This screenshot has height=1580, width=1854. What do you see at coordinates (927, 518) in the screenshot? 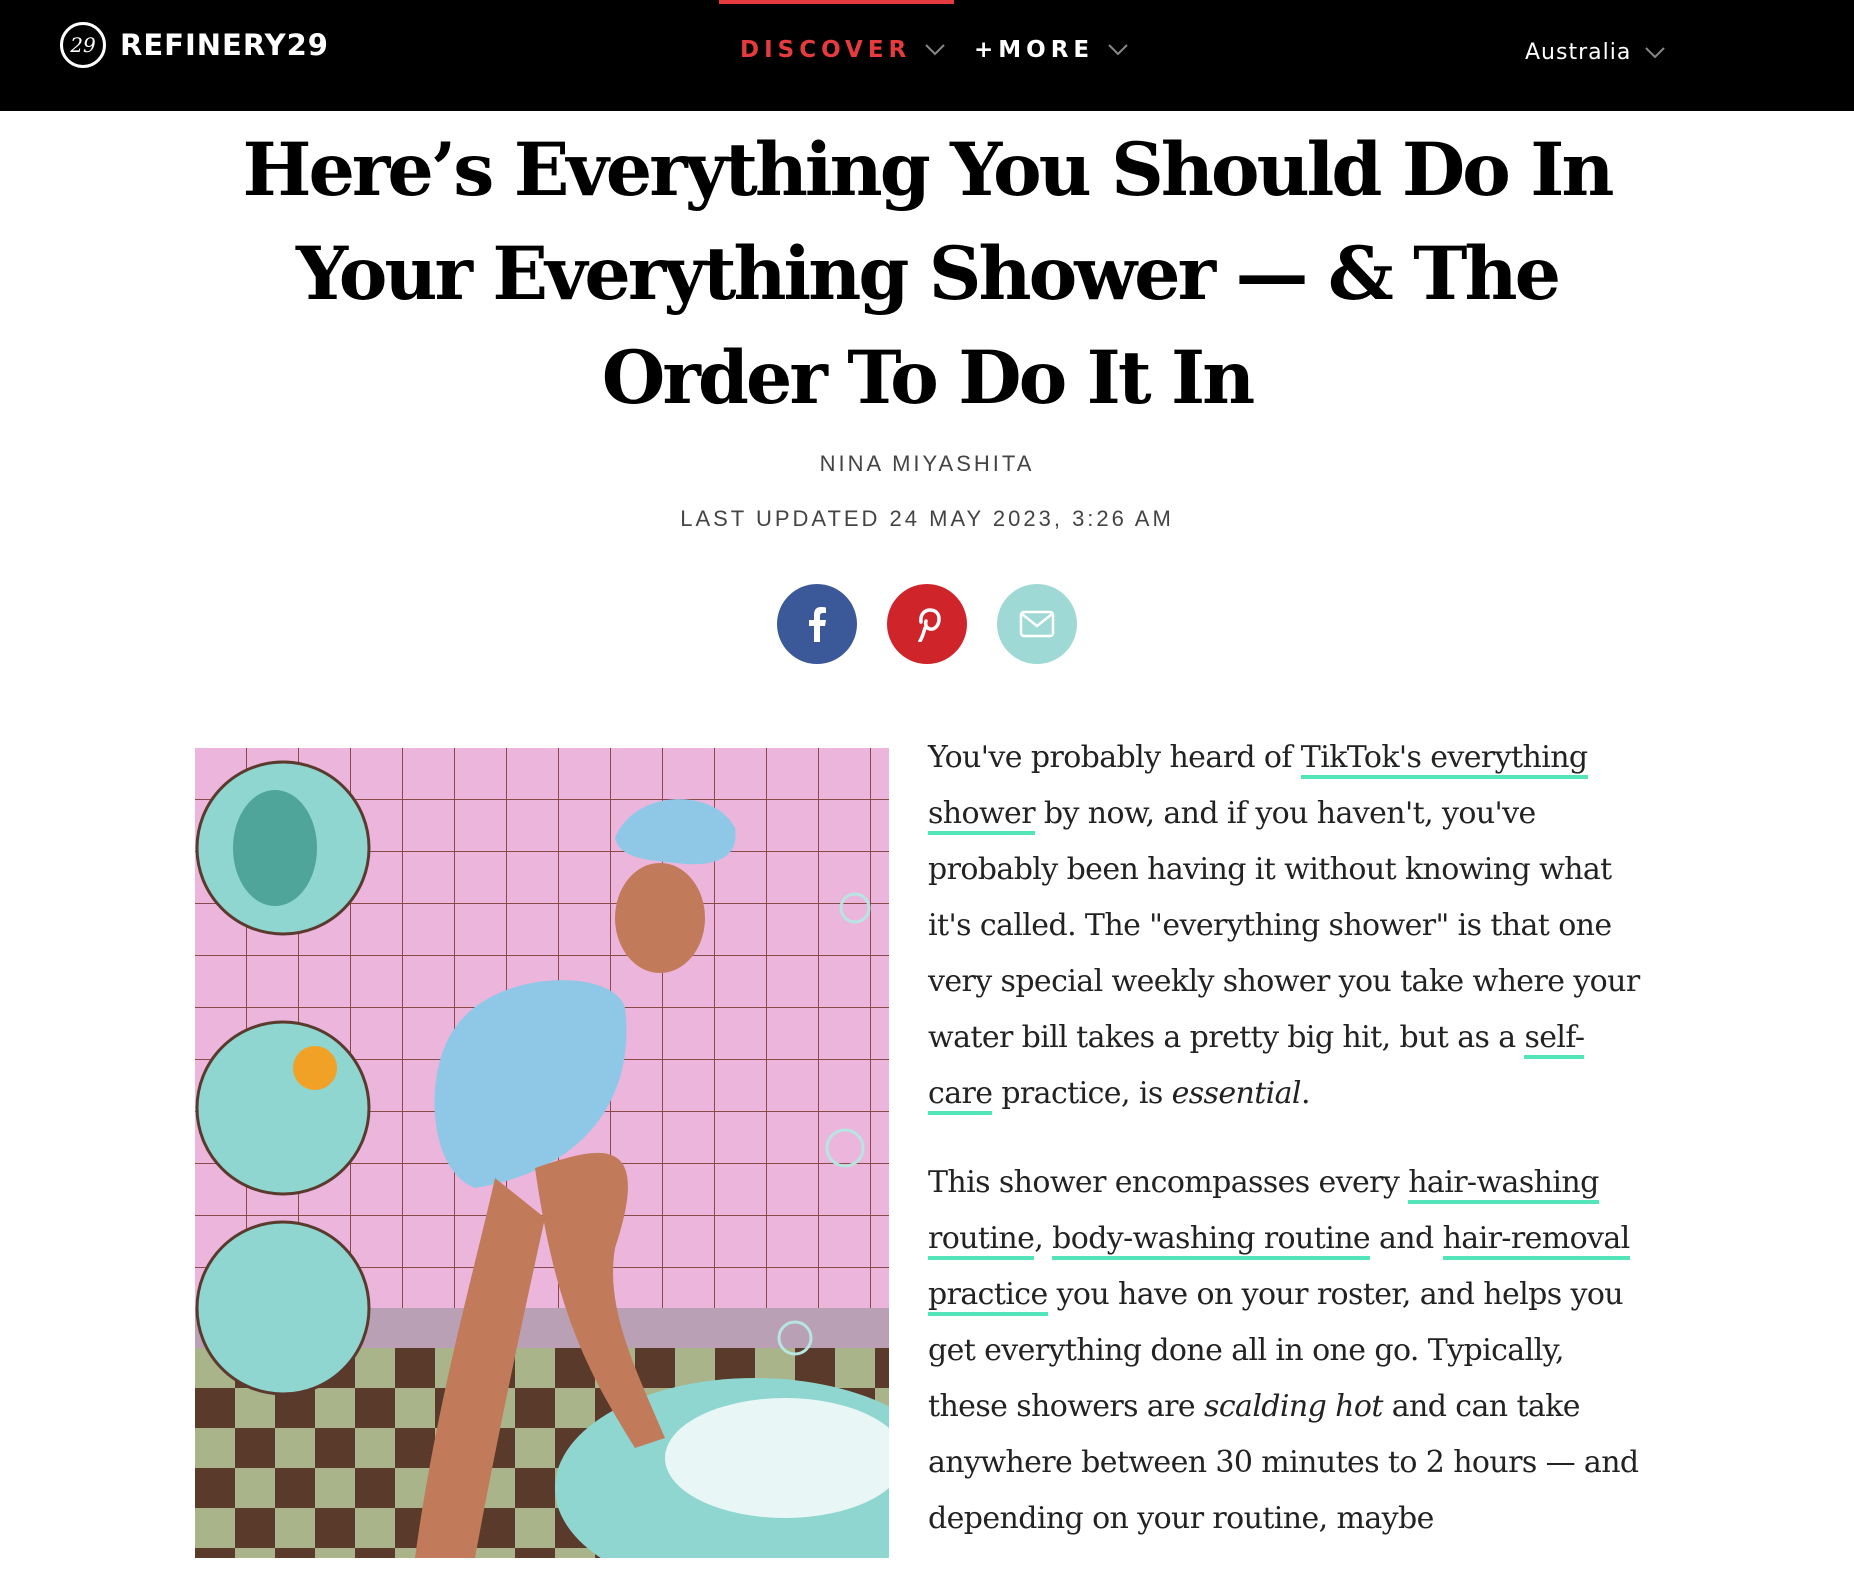
I see `updated-timestamp: LAST UPDATED 24 MAY 2023, 3:26 AM` at bounding box center [927, 518].